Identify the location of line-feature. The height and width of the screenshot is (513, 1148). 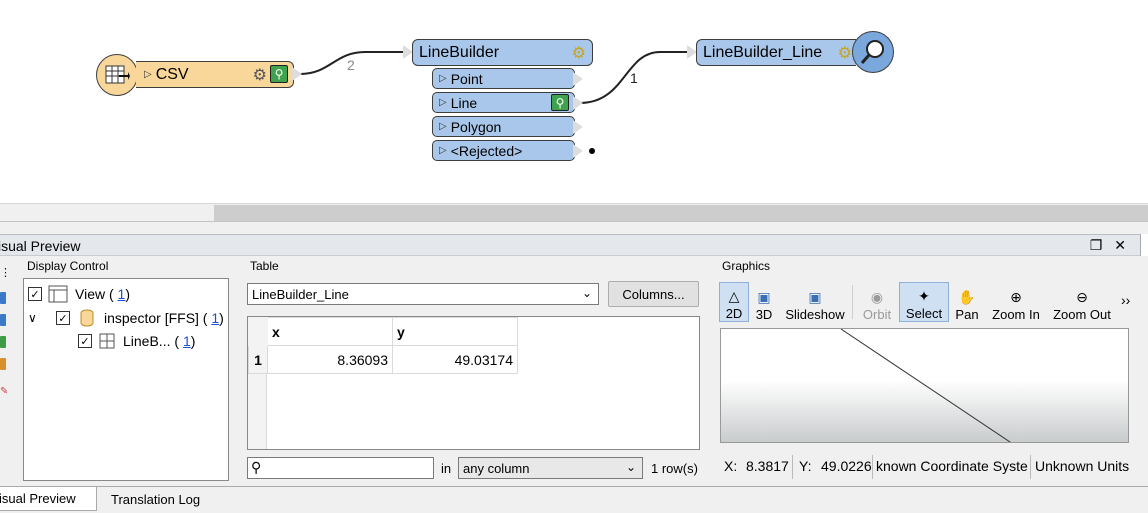
(925, 386).